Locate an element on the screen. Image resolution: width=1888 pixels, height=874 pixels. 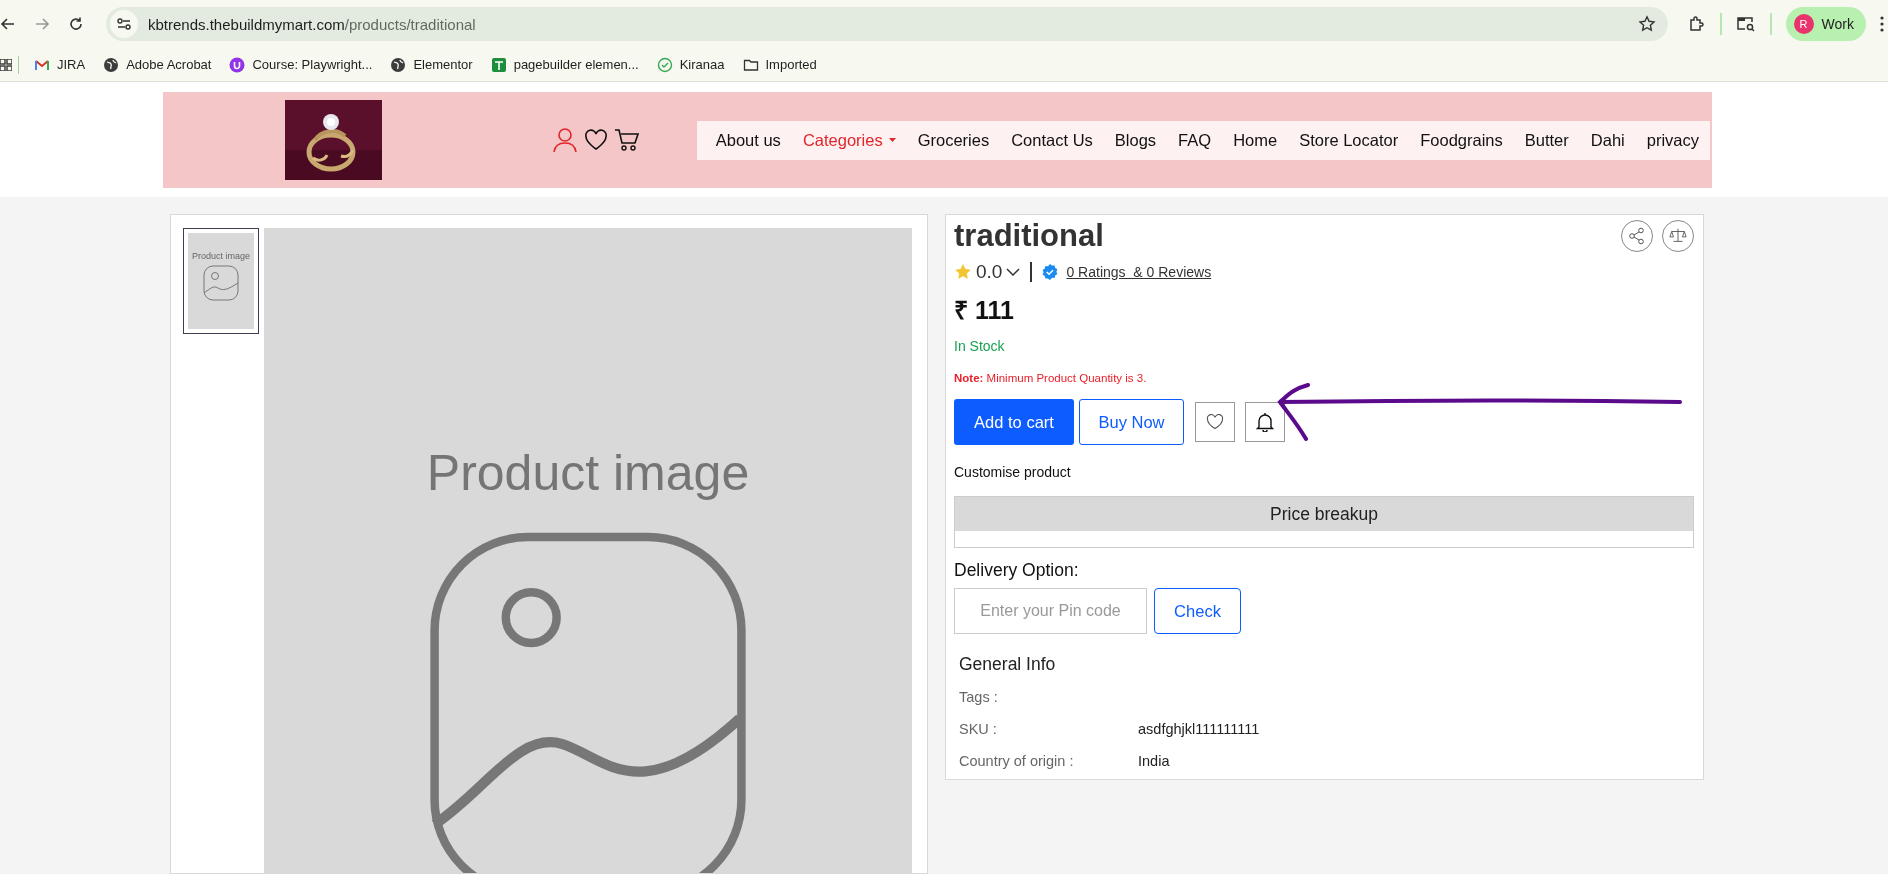
back-icon is located at coordinates (8, 24).